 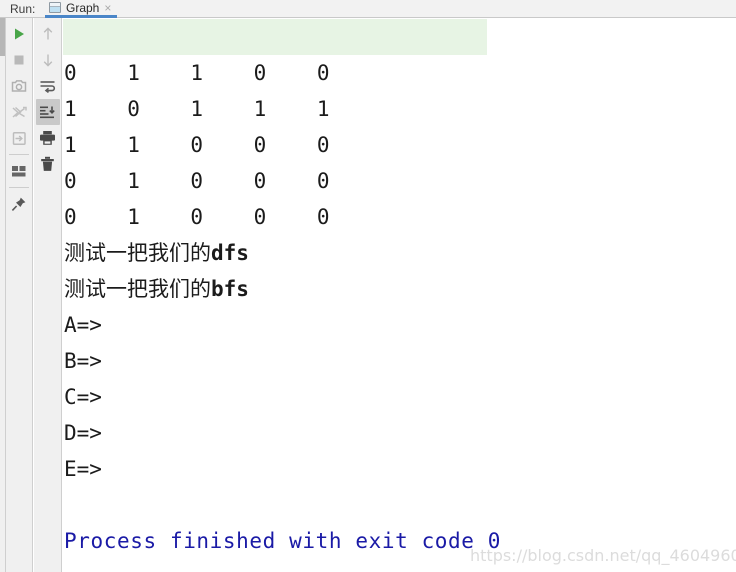 I want to click on run-toolbar-secondary, so click(x=48, y=295).